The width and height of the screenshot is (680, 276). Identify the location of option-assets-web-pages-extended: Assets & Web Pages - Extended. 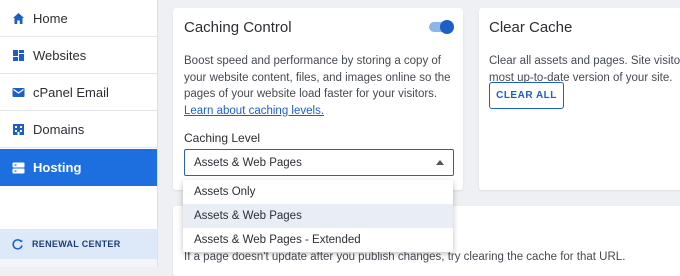
(318, 240).